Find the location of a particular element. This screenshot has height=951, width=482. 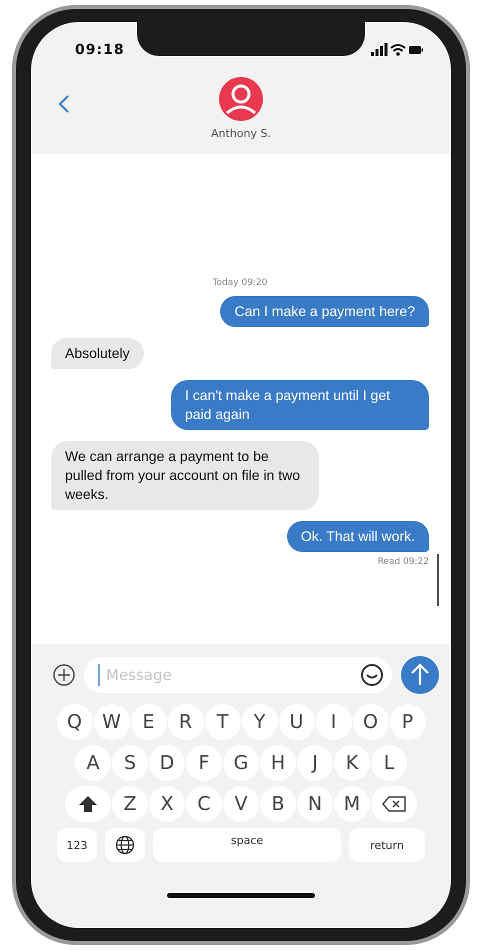

message-field: Message is located at coordinates (238, 675).